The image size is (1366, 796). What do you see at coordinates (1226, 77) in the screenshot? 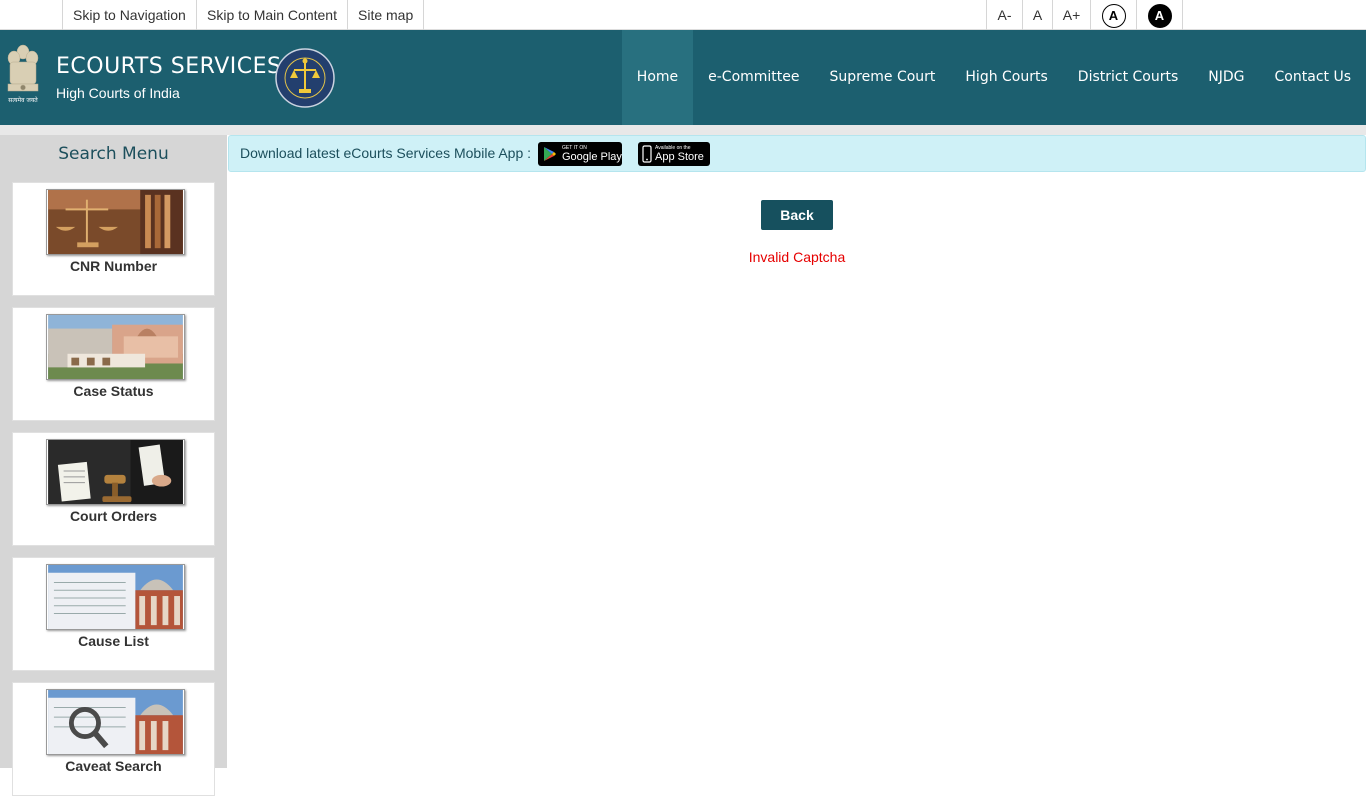
I see `nav-njdg: NJDG` at bounding box center [1226, 77].